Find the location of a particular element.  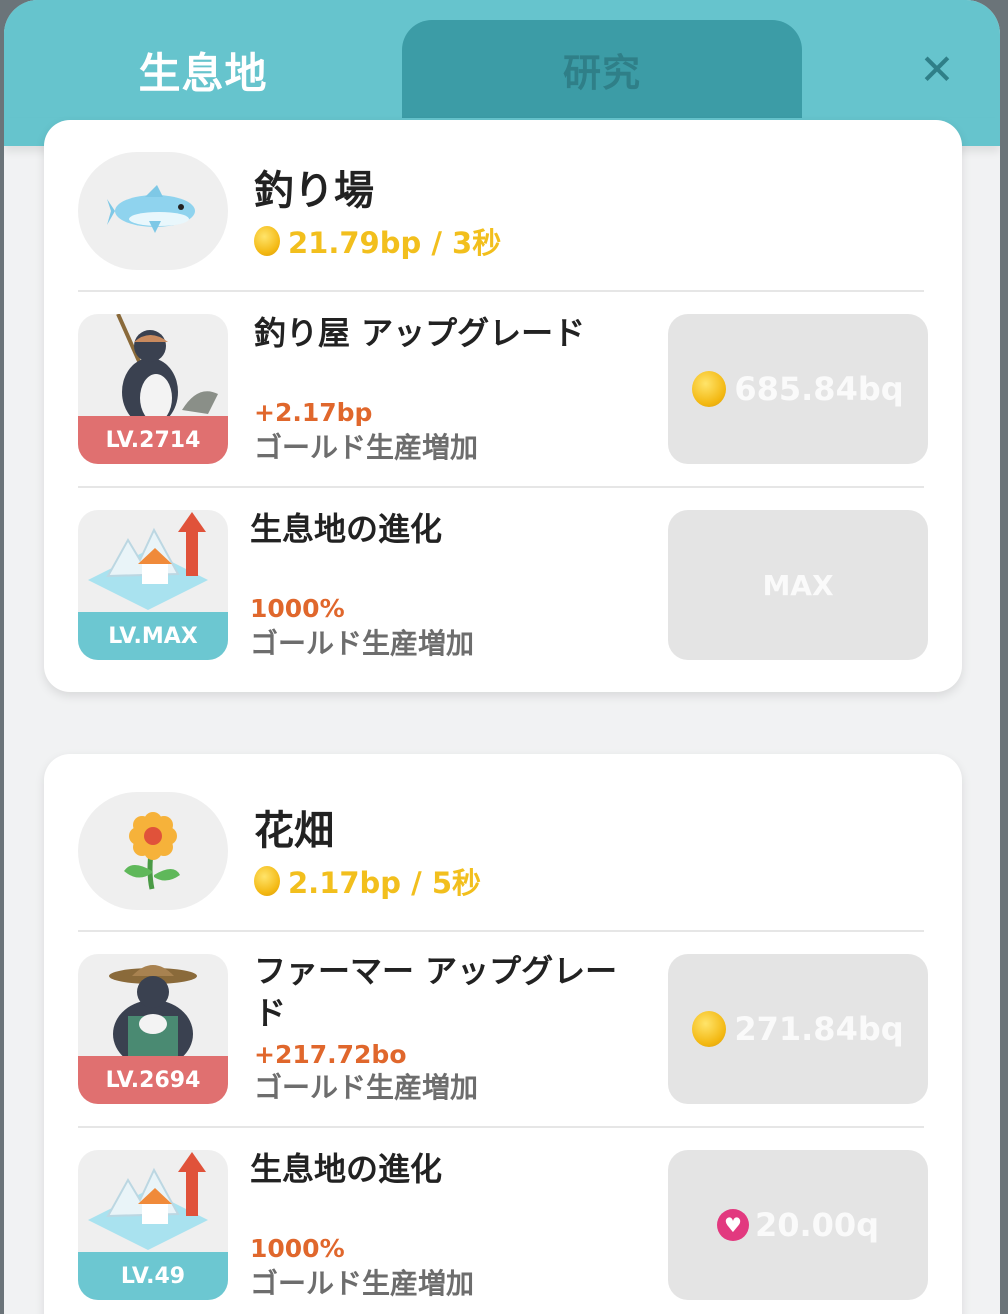

upgrade-name: 釣り屋 アップグレード is located at coordinates (420, 333).